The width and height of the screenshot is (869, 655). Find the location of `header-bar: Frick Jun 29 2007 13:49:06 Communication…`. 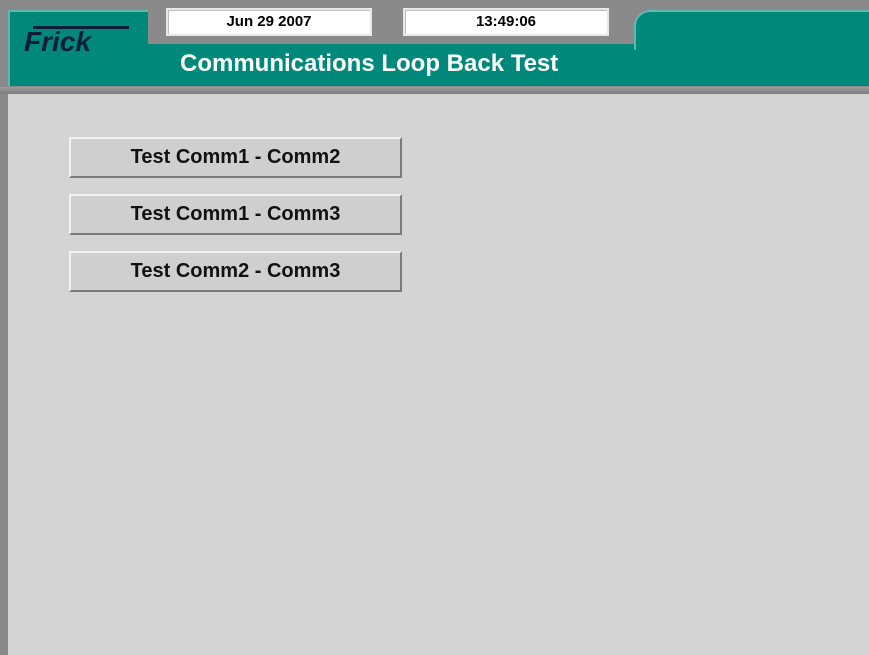

header-bar: Frick Jun 29 2007 13:49:06 Communication… is located at coordinates (434, 47).